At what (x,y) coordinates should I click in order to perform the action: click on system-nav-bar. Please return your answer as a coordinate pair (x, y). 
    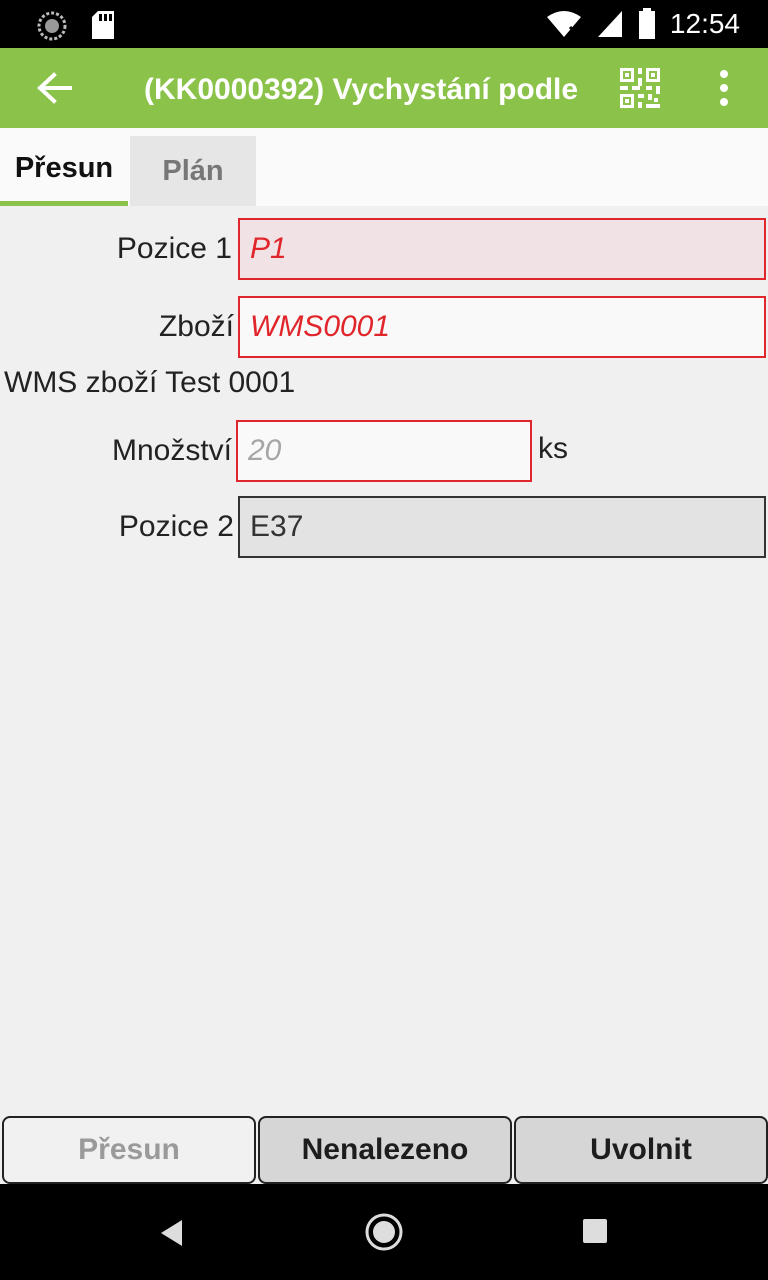
    Looking at the image, I should click on (384, 1232).